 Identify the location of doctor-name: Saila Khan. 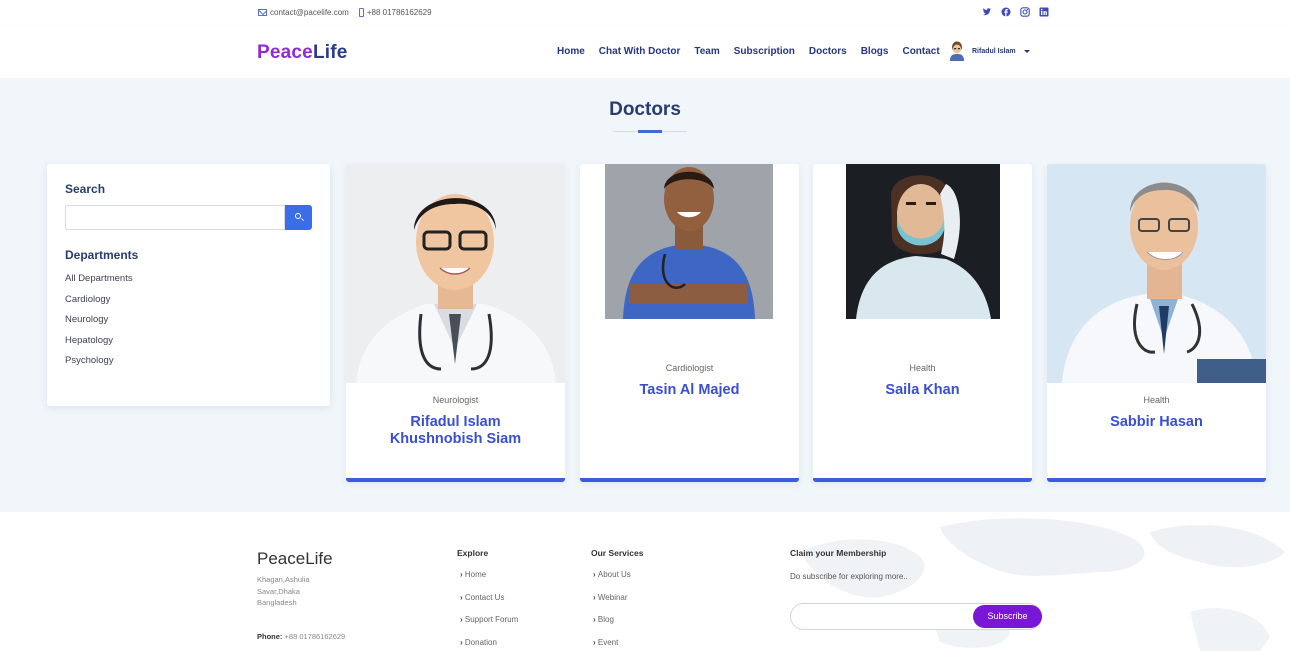
(922, 390).